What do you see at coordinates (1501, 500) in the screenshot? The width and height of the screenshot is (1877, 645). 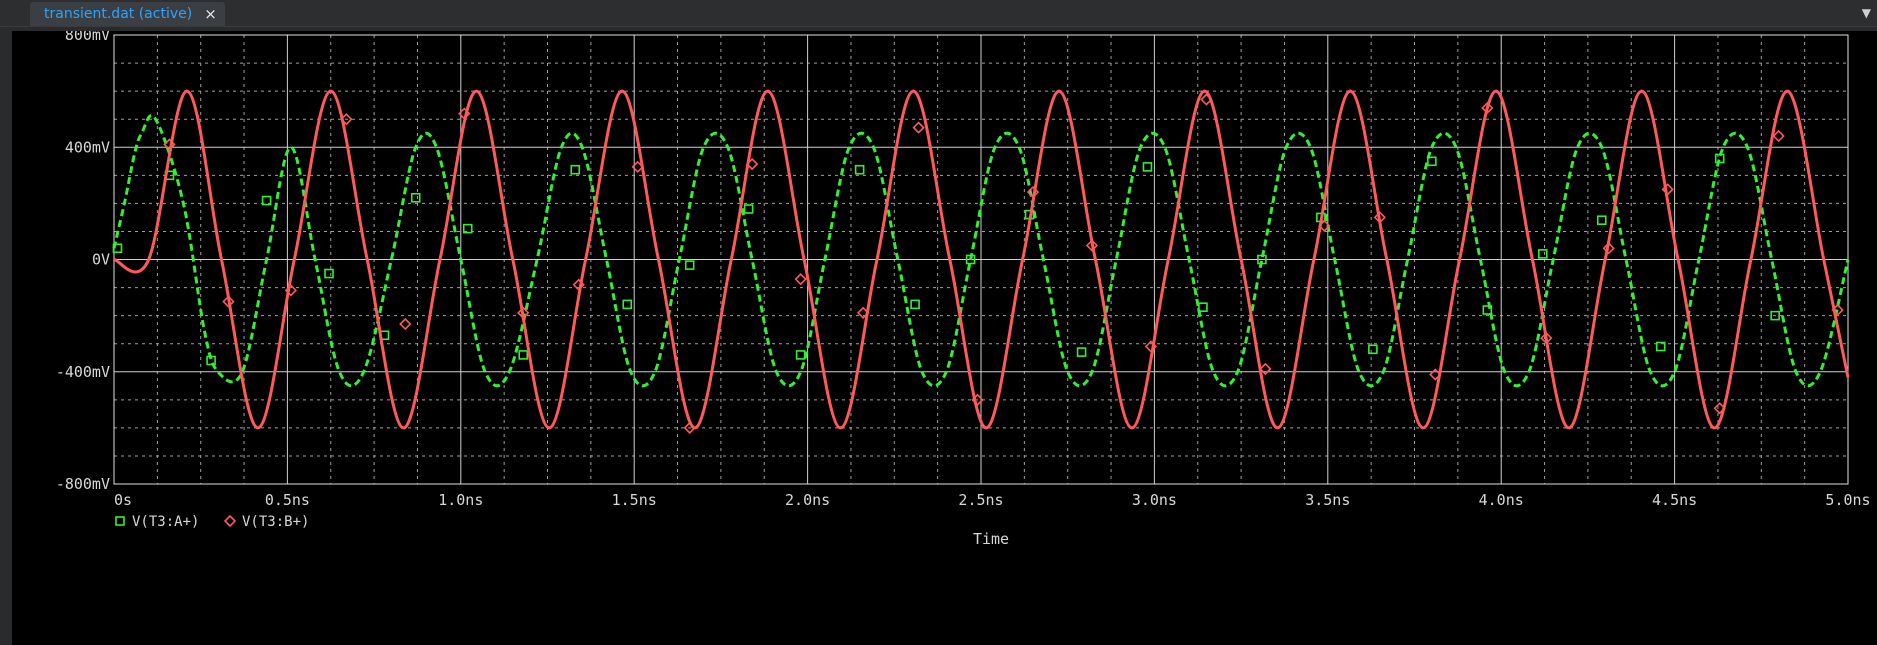 I see `x-tick-label: 4.0ns` at bounding box center [1501, 500].